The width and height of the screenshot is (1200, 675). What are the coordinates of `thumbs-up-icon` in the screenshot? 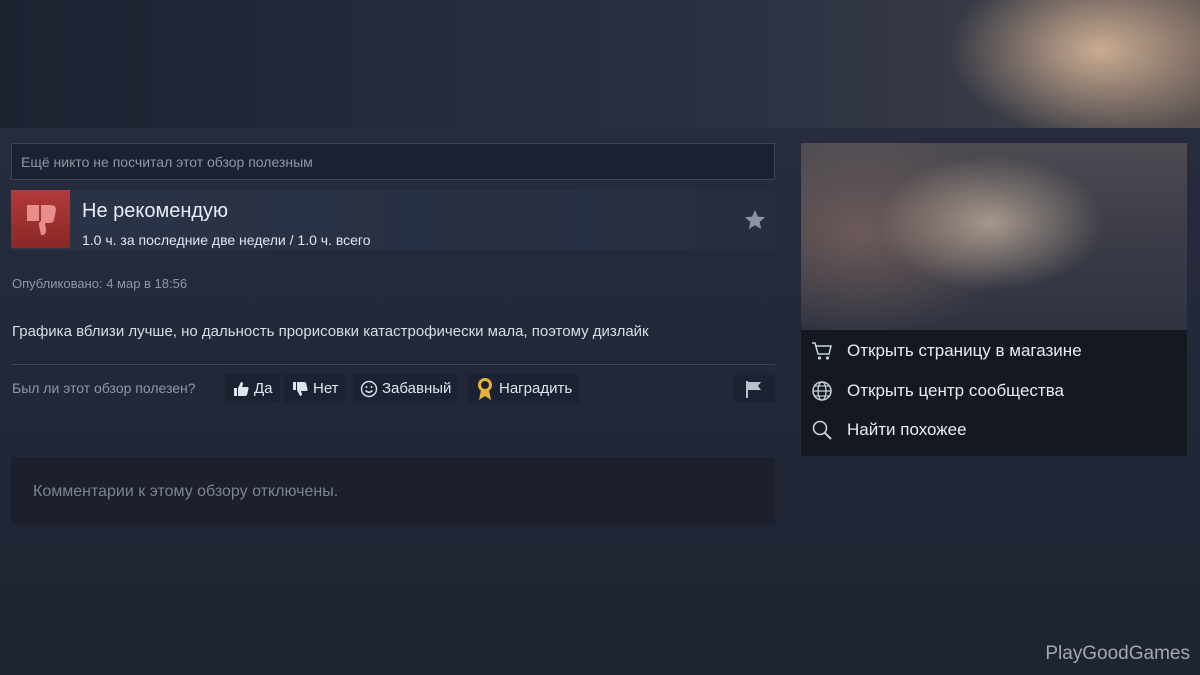 It's located at (241, 388).